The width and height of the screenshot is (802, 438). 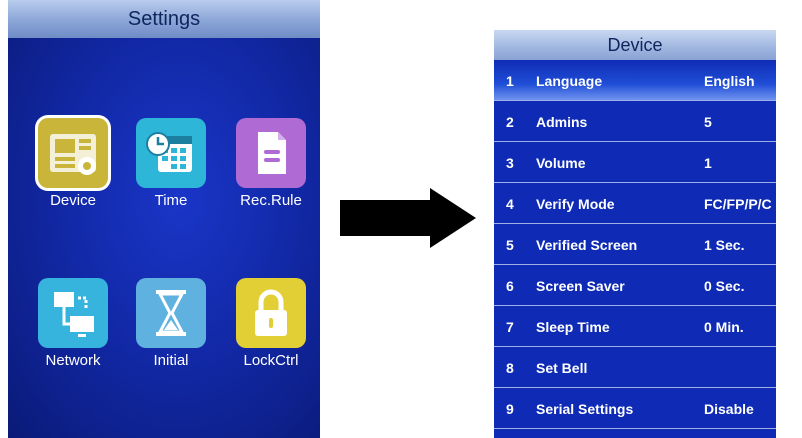 I want to click on menu-item-value: 5, so click(x=708, y=122).